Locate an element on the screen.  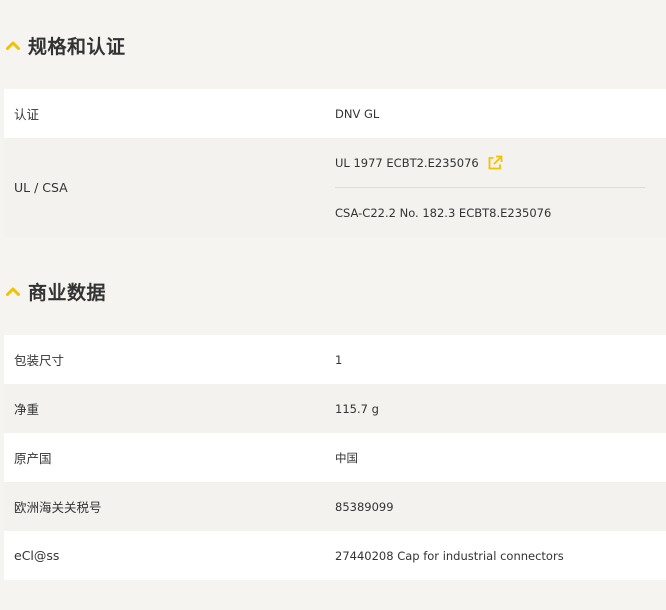
row-label: eCl@ss is located at coordinates (37, 555).